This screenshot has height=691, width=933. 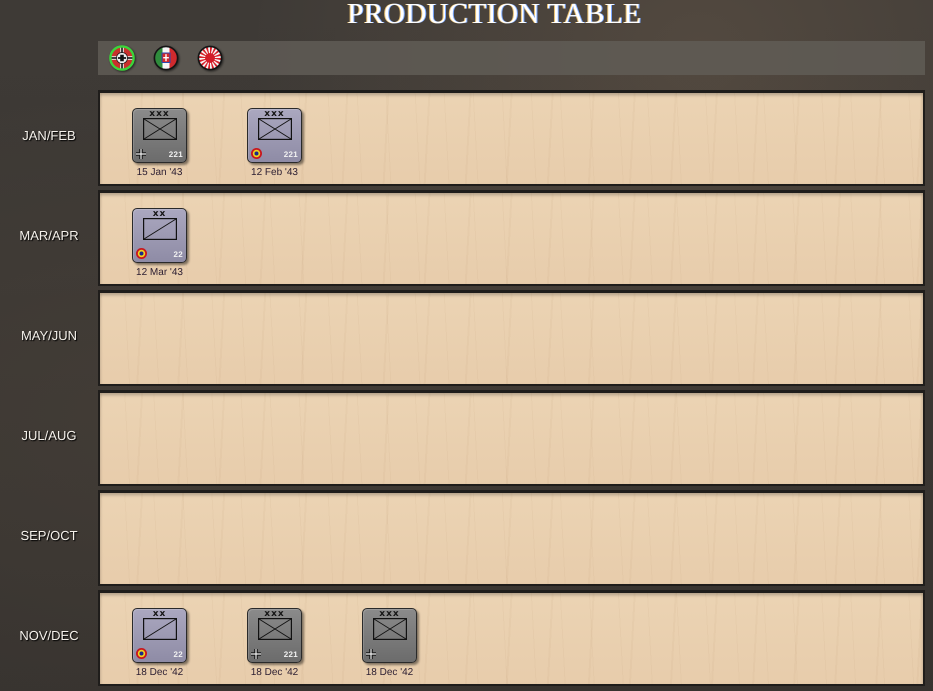 I want to click on unit-counter: xxx, so click(x=389, y=635).